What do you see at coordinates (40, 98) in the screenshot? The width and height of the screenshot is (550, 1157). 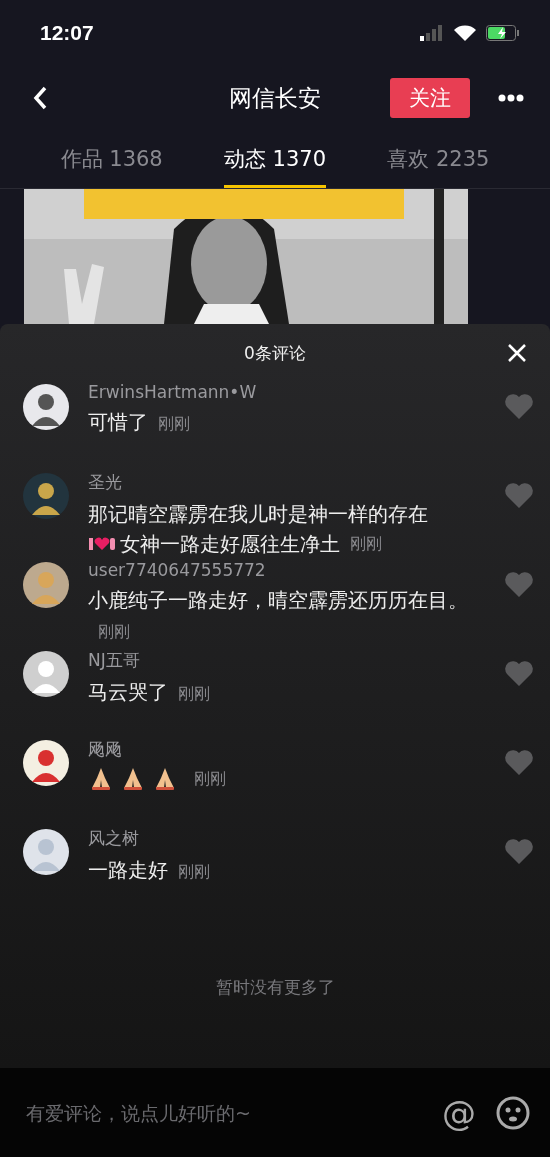 I see `back-icon` at bounding box center [40, 98].